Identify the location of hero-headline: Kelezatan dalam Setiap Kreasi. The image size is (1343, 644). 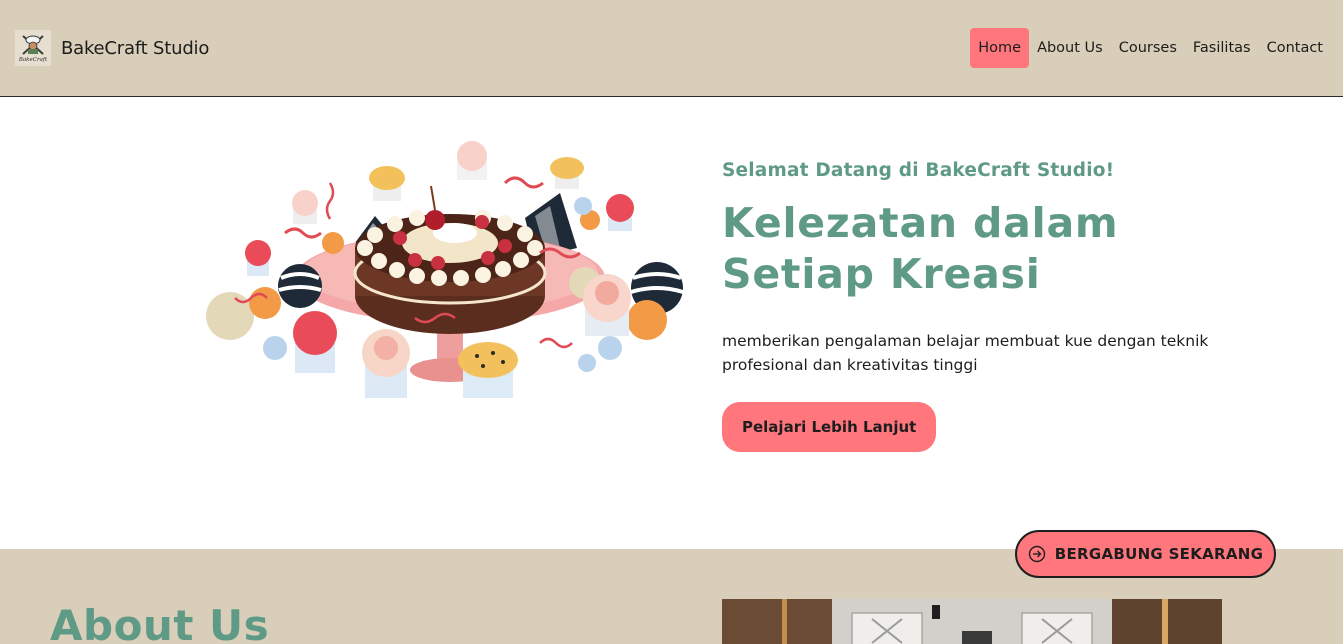
(1002, 249).